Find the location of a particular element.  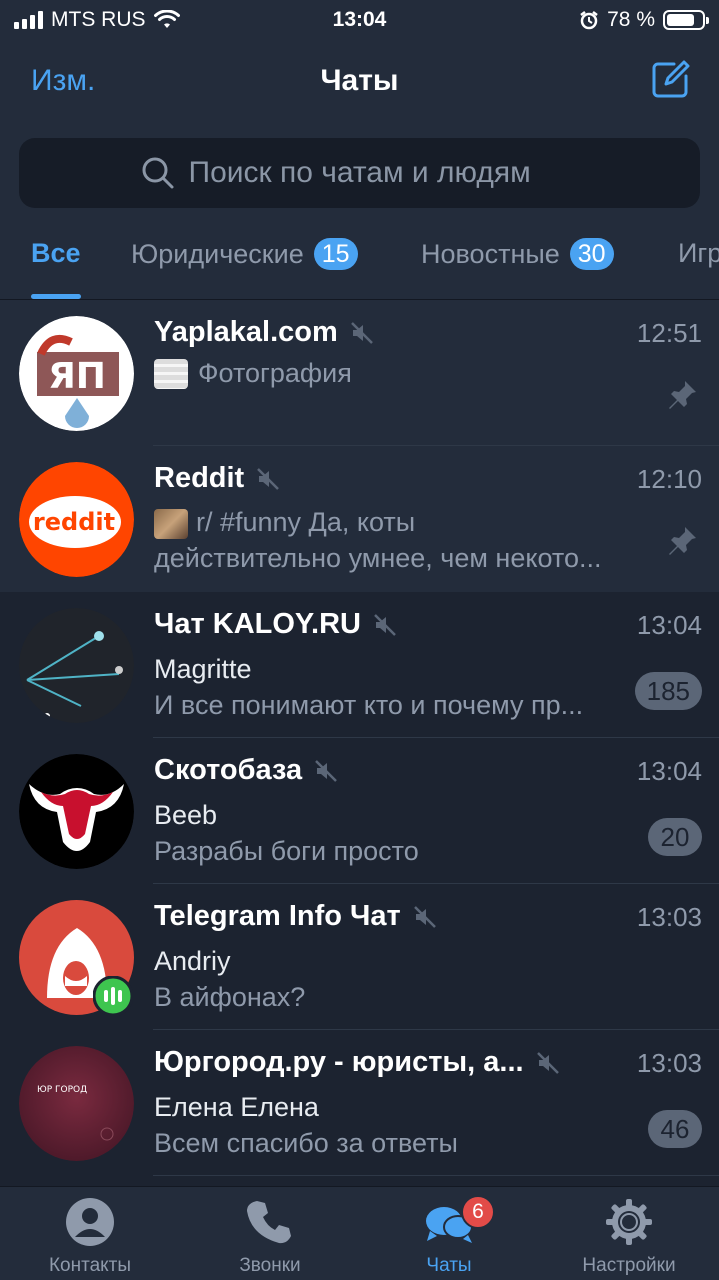

tab-label: Все is located at coordinates (56, 253).